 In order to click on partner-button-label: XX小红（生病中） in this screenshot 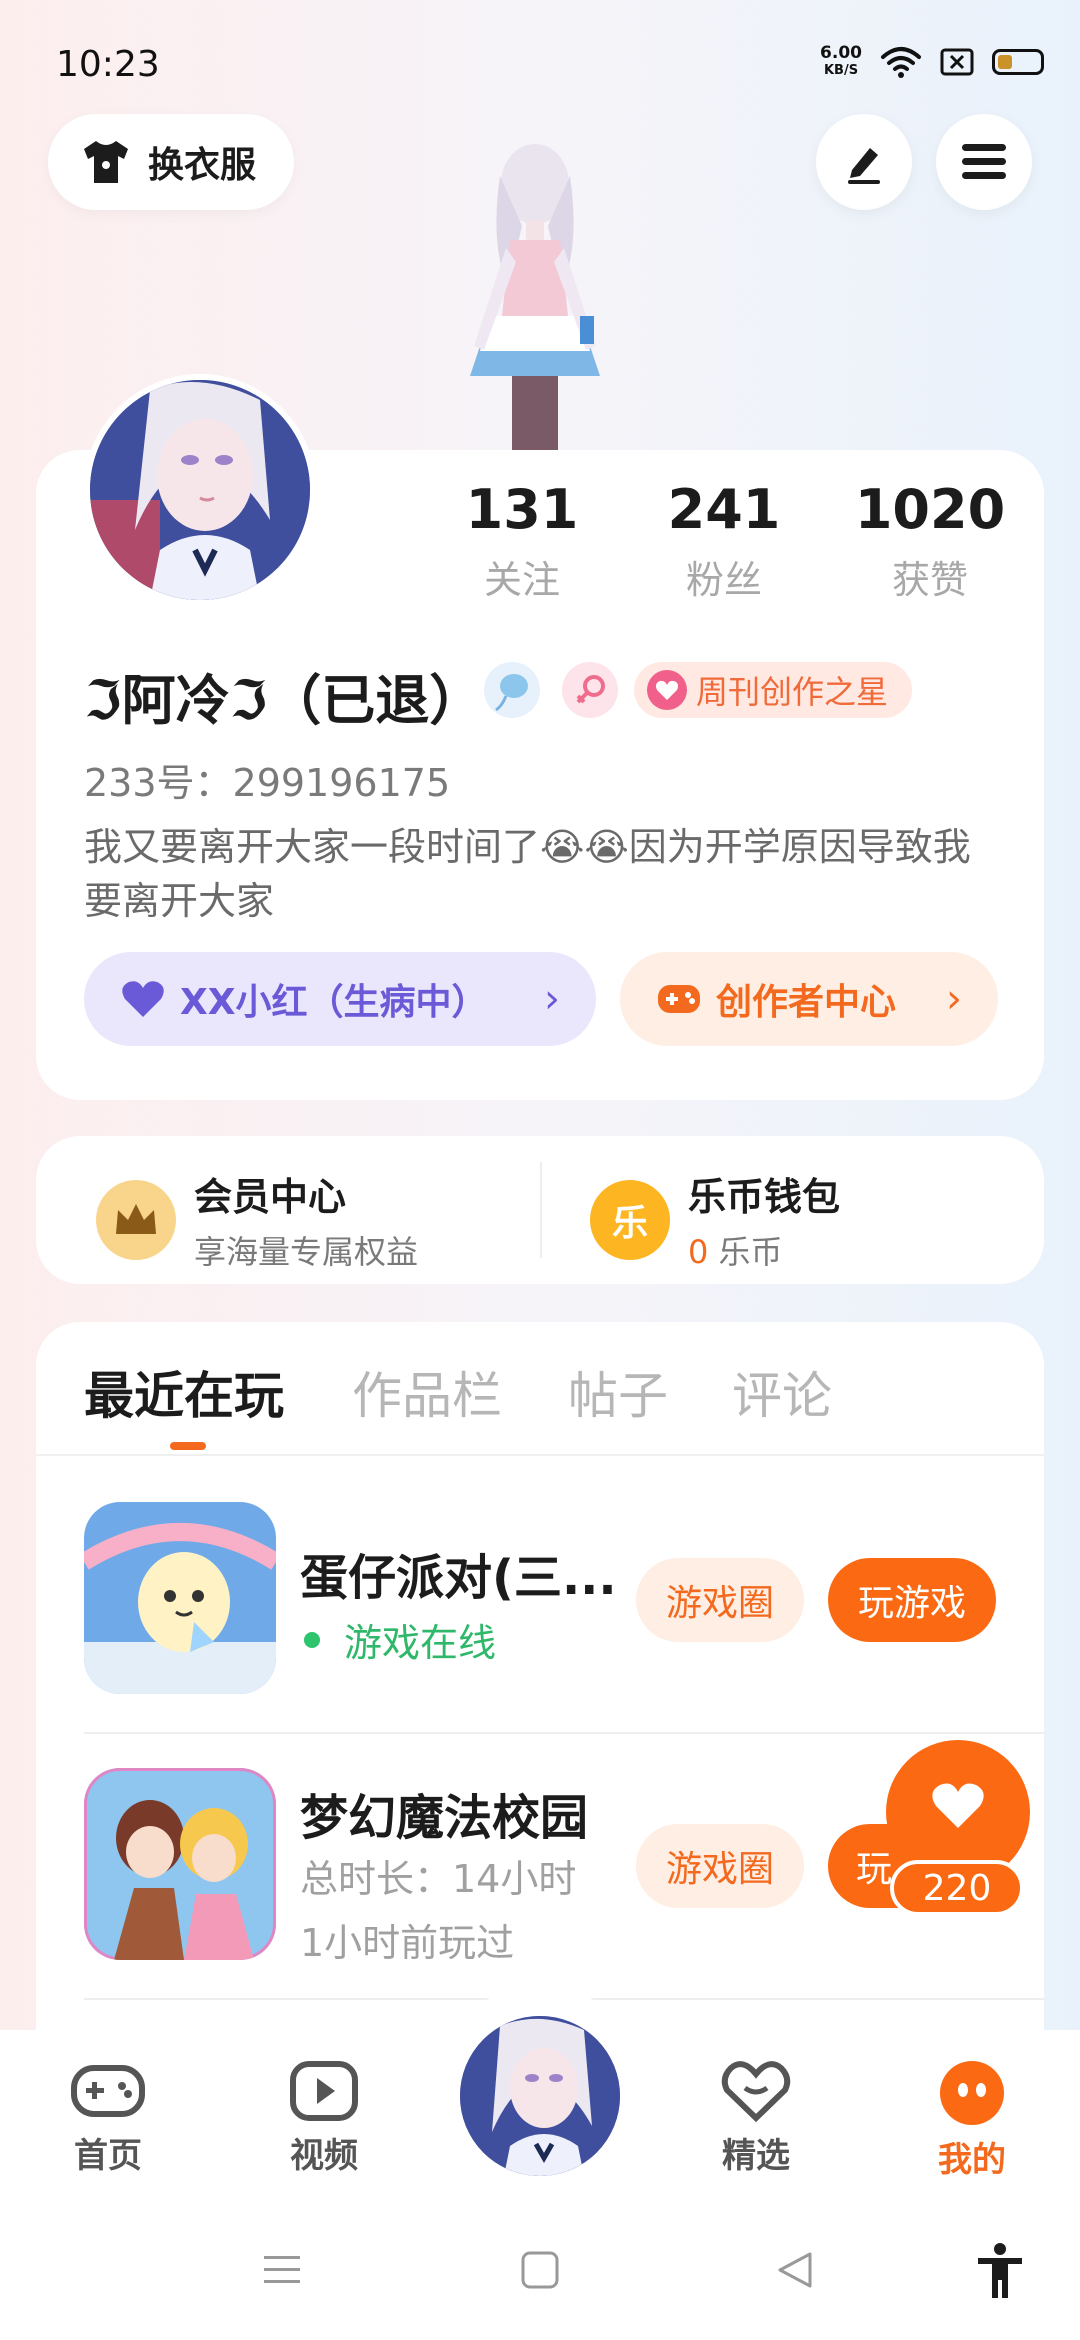, I will do `click(334, 1002)`.